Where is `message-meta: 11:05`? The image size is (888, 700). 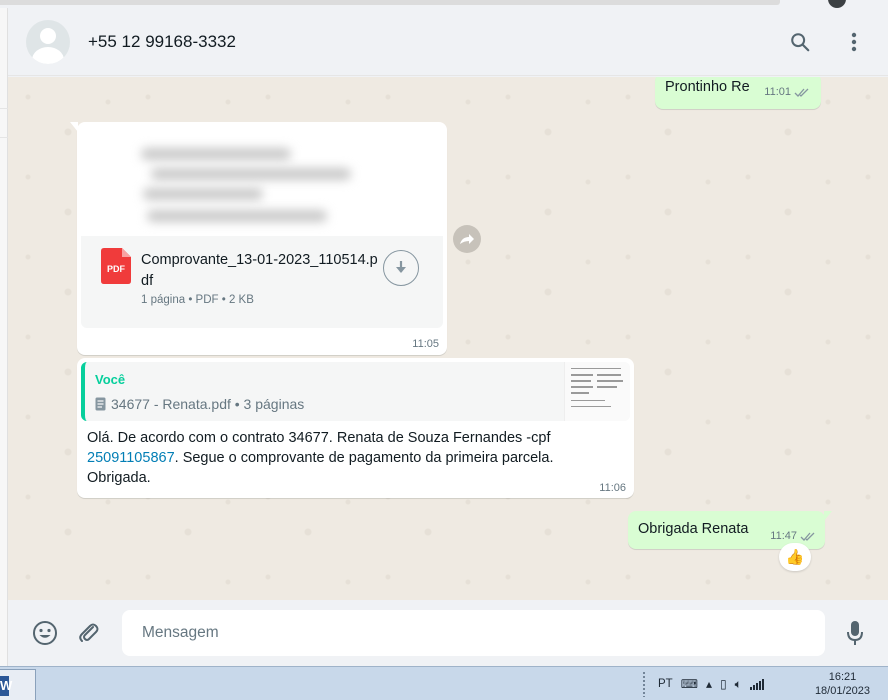 message-meta: 11:05 is located at coordinates (425, 344).